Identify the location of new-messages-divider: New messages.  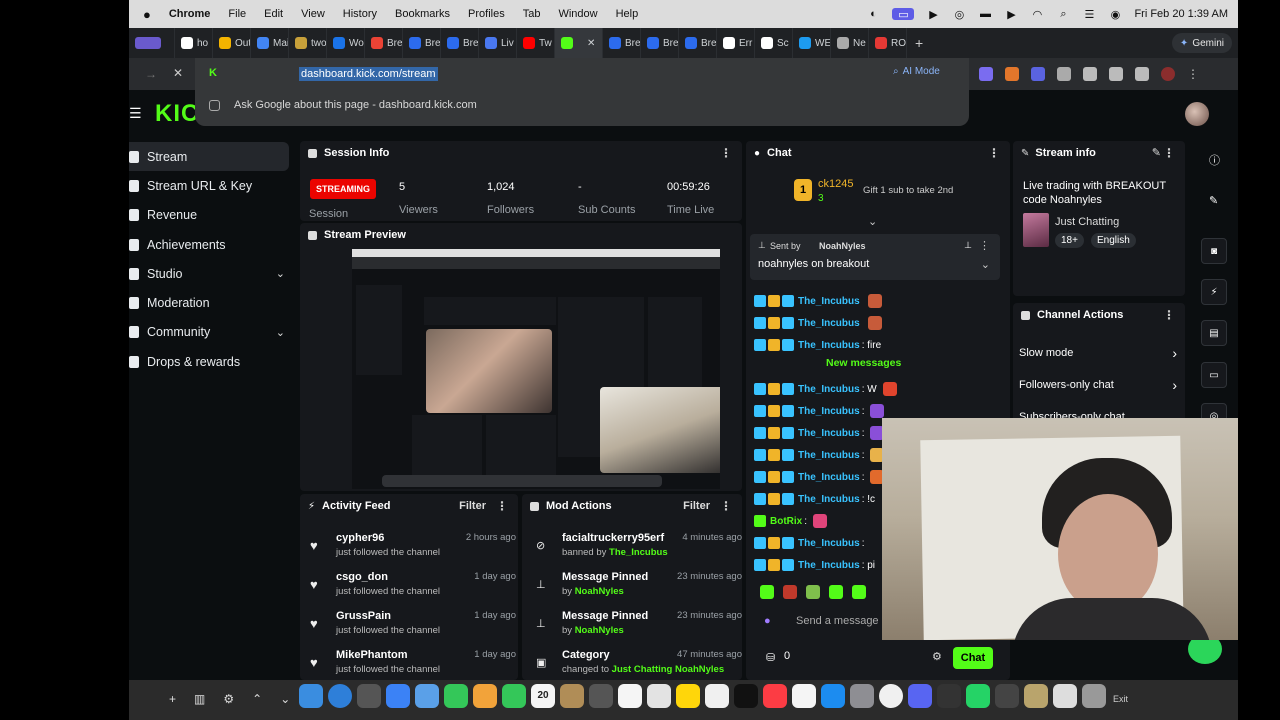
(863, 363).